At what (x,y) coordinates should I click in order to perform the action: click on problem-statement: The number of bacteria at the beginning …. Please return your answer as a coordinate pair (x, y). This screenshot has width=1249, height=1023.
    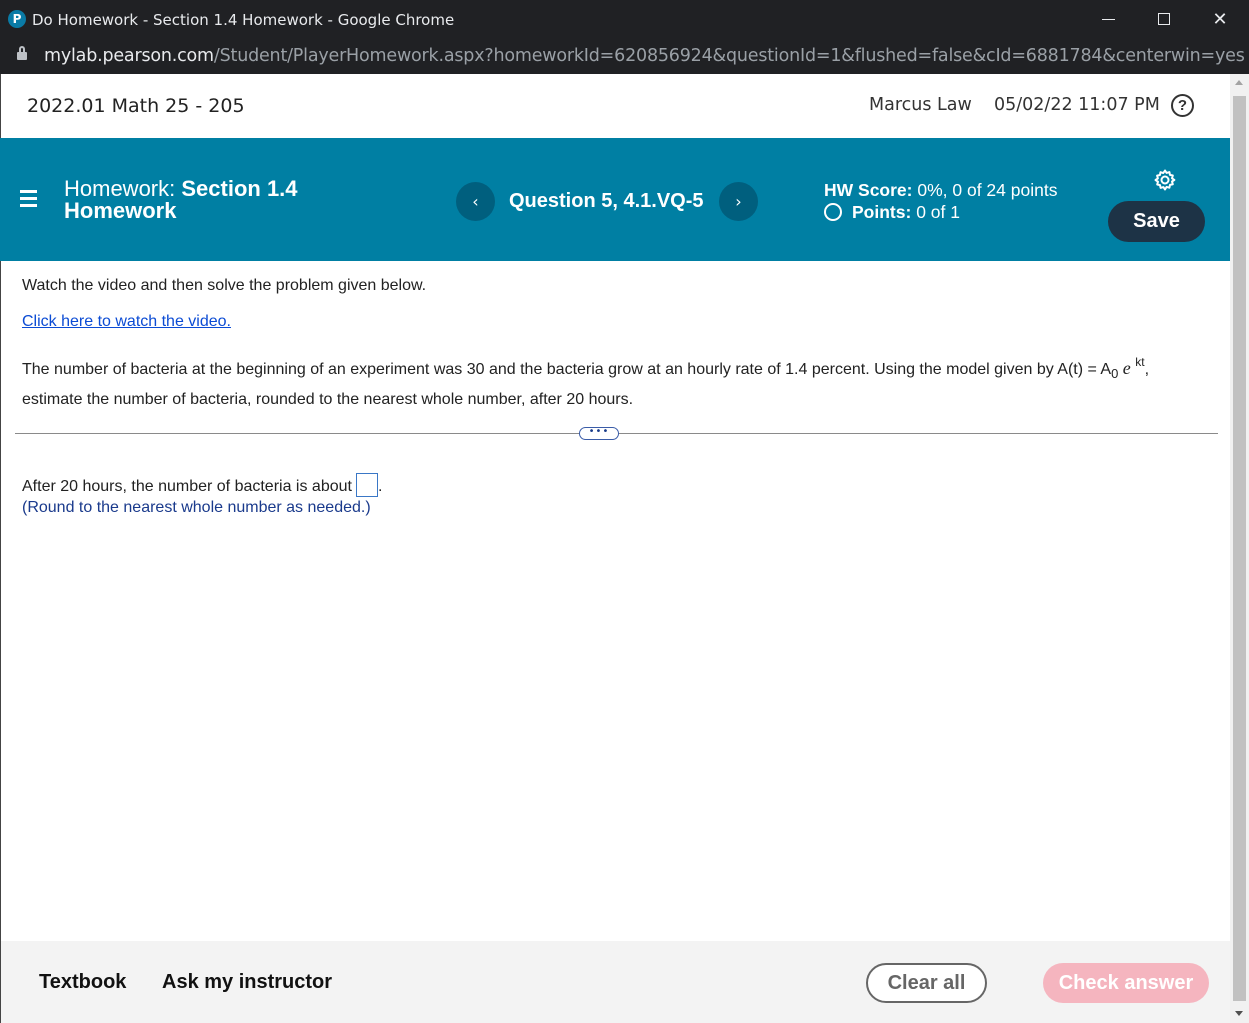
    Looking at the image, I should click on (602, 381).